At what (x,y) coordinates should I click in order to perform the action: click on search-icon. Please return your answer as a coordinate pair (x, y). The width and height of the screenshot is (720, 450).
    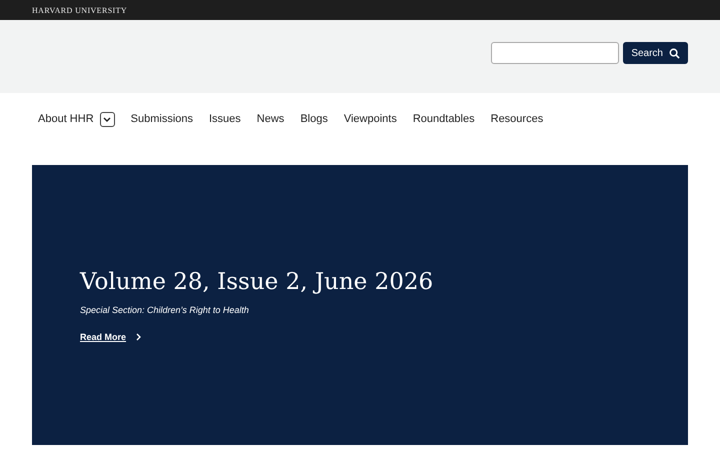
    Looking at the image, I should click on (674, 53).